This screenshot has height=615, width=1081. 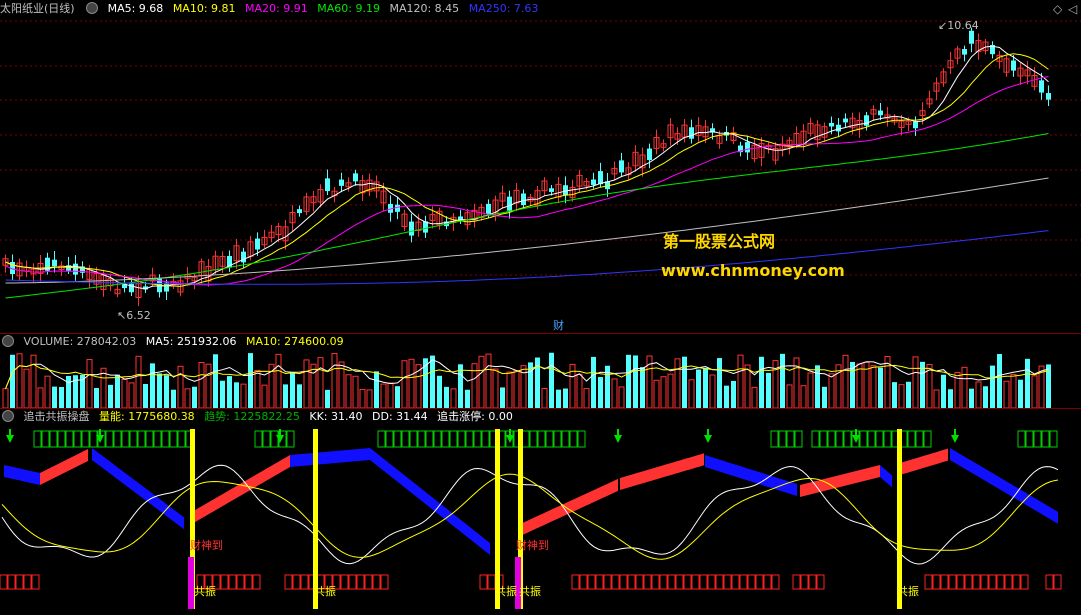 I want to click on gongzhen-label-1: 共振, so click(x=205, y=591).